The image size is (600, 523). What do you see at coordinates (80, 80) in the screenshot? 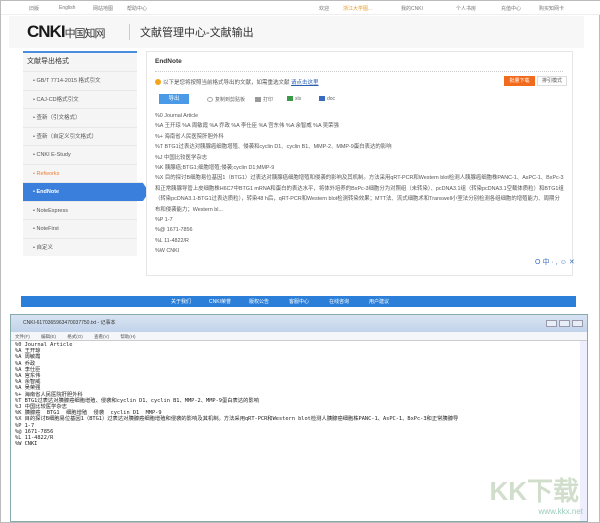
I see `sidebar-item-gbt: • GB/T 7714-2015 格式引文` at bounding box center [80, 80].